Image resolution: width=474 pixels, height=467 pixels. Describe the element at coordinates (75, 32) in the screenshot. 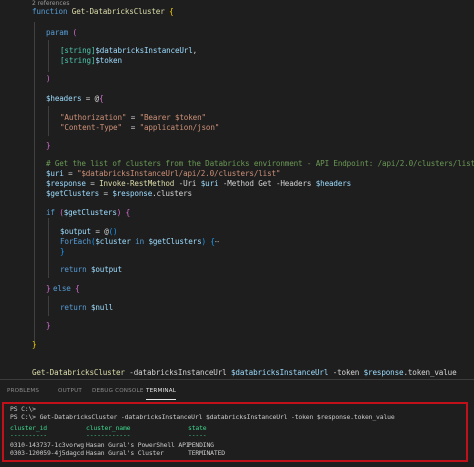

I see `paren: (` at that location.